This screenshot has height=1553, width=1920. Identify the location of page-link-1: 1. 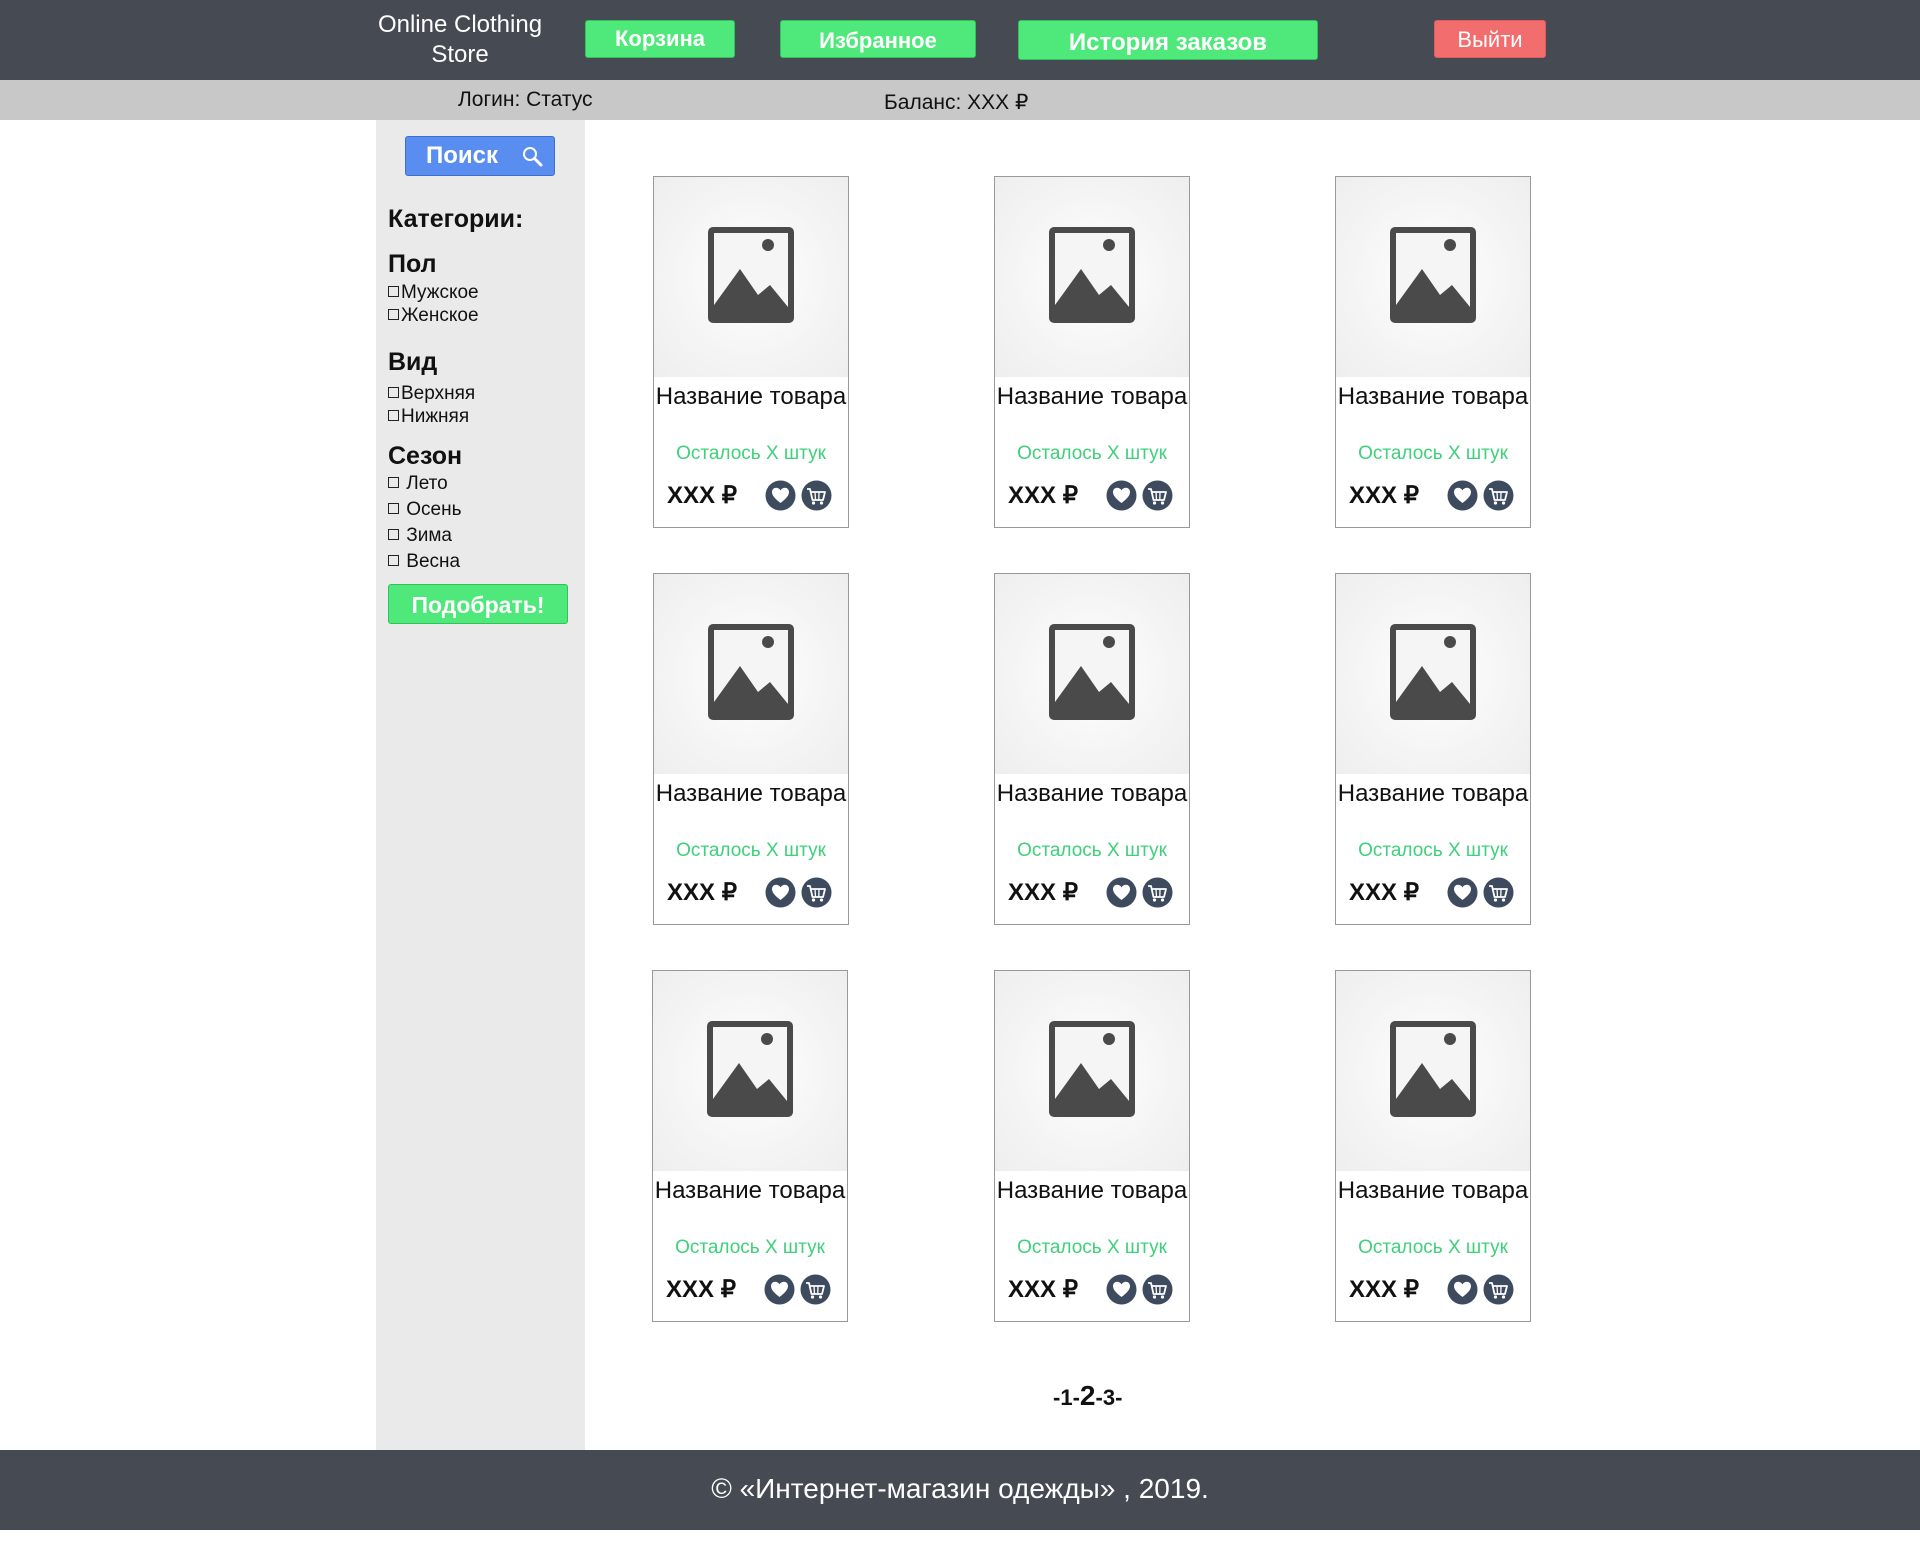
(1066, 1397).